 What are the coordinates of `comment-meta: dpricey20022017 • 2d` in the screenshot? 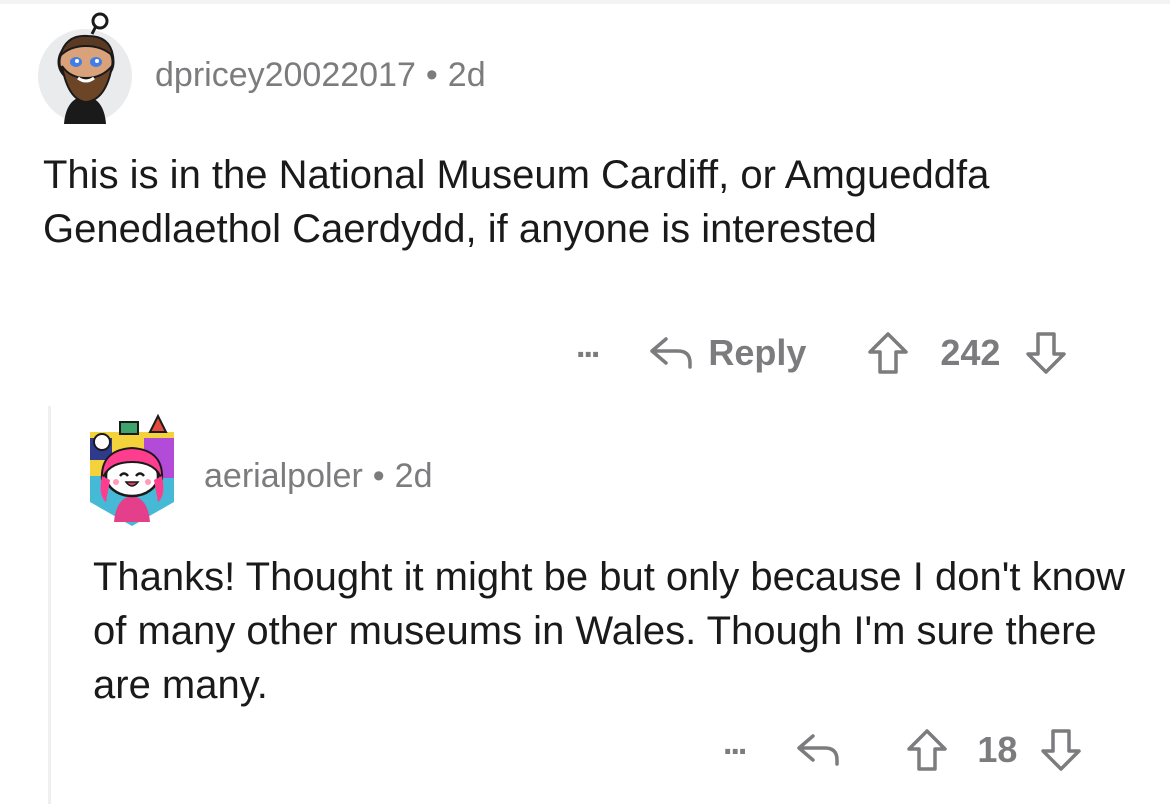 It's located at (320, 75).